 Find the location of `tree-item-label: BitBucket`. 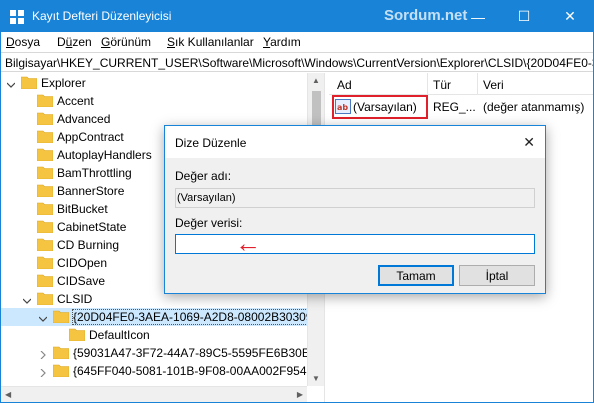

tree-item-label: BitBucket is located at coordinates (82, 209).